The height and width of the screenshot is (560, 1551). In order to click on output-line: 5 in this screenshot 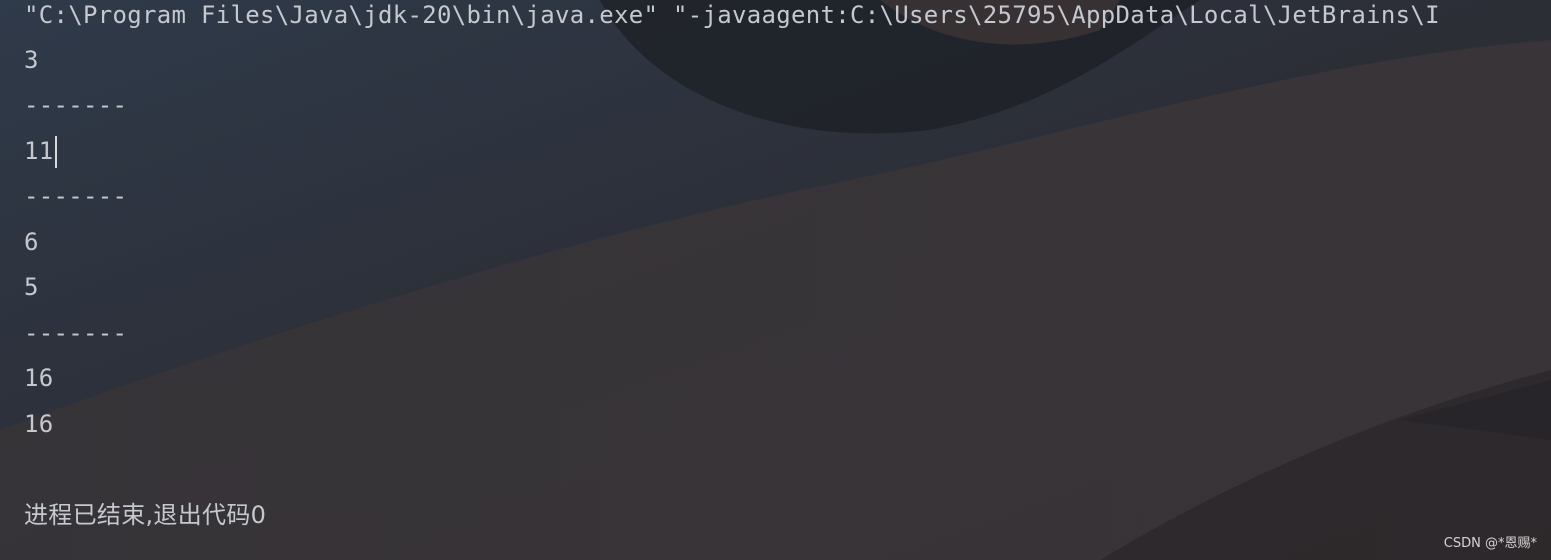, I will do `click(31, 287)`.